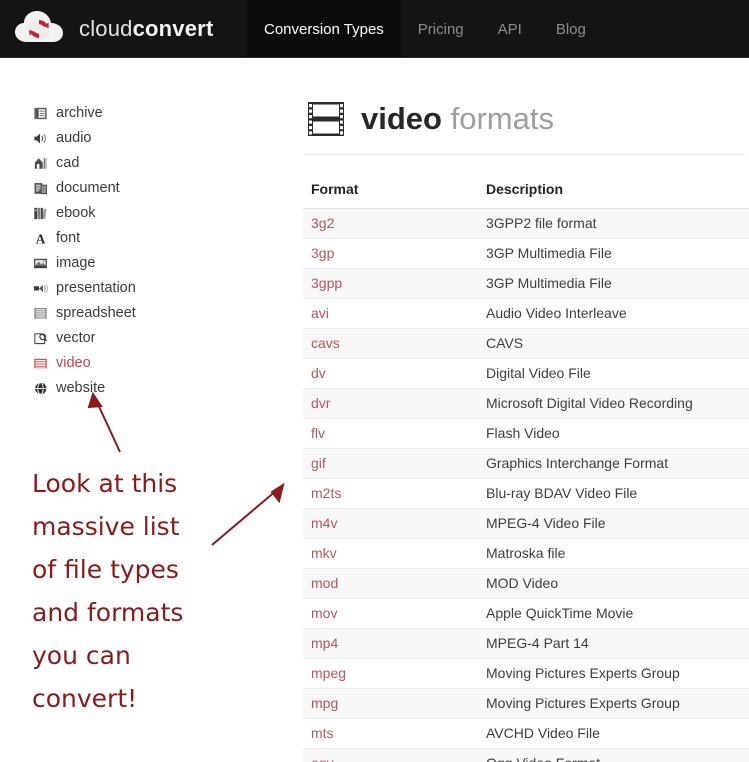 Image resolution: width=749 pixels, height=762 pixels. I want to click on table-row: mts AVCHD Video File, so click(526, 734).